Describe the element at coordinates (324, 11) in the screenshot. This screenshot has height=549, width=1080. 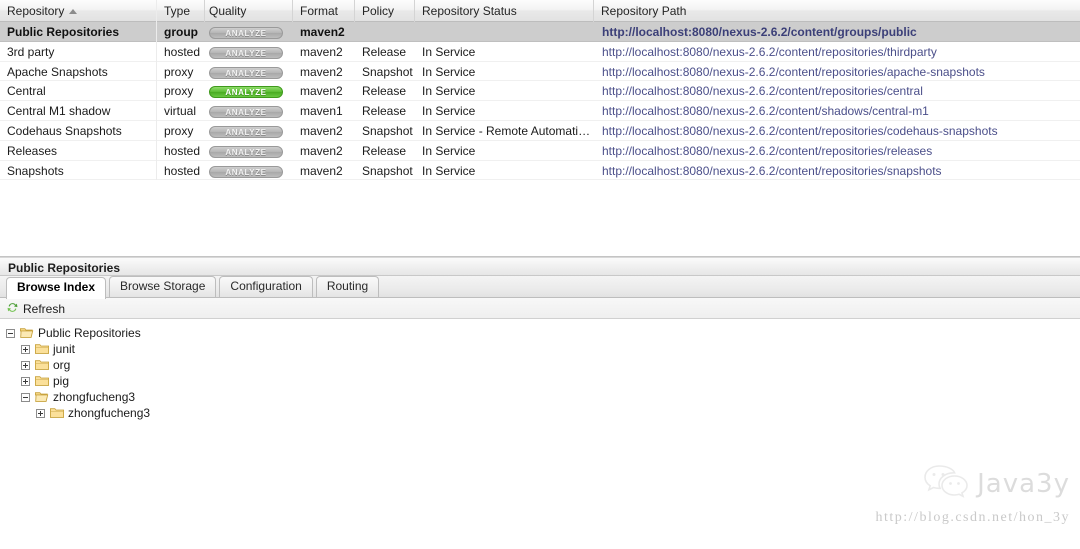
I see `column-header-format: Format` at that location.